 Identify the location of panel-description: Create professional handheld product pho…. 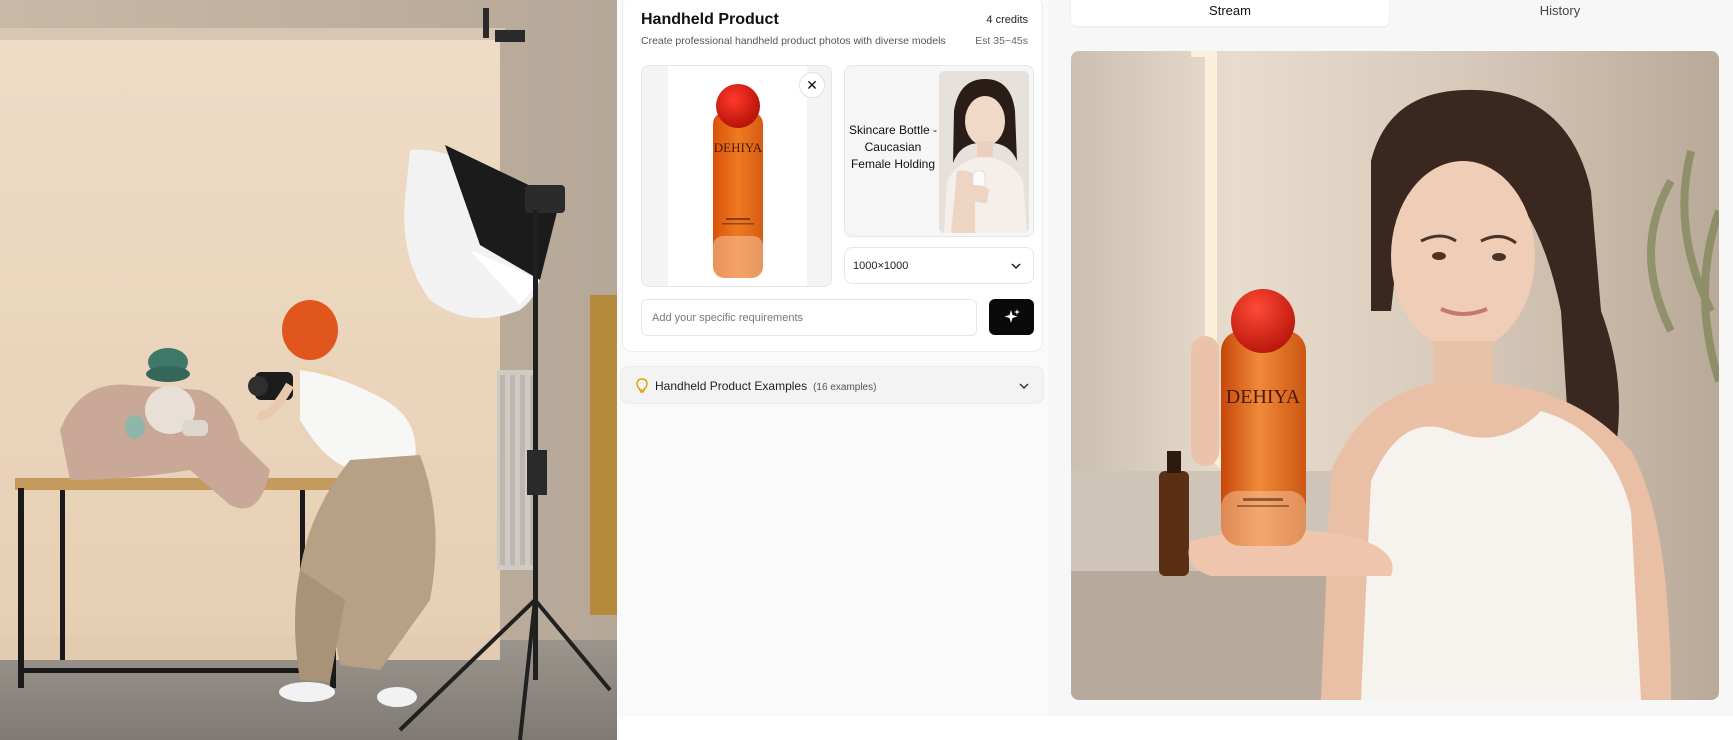
(793, 41).